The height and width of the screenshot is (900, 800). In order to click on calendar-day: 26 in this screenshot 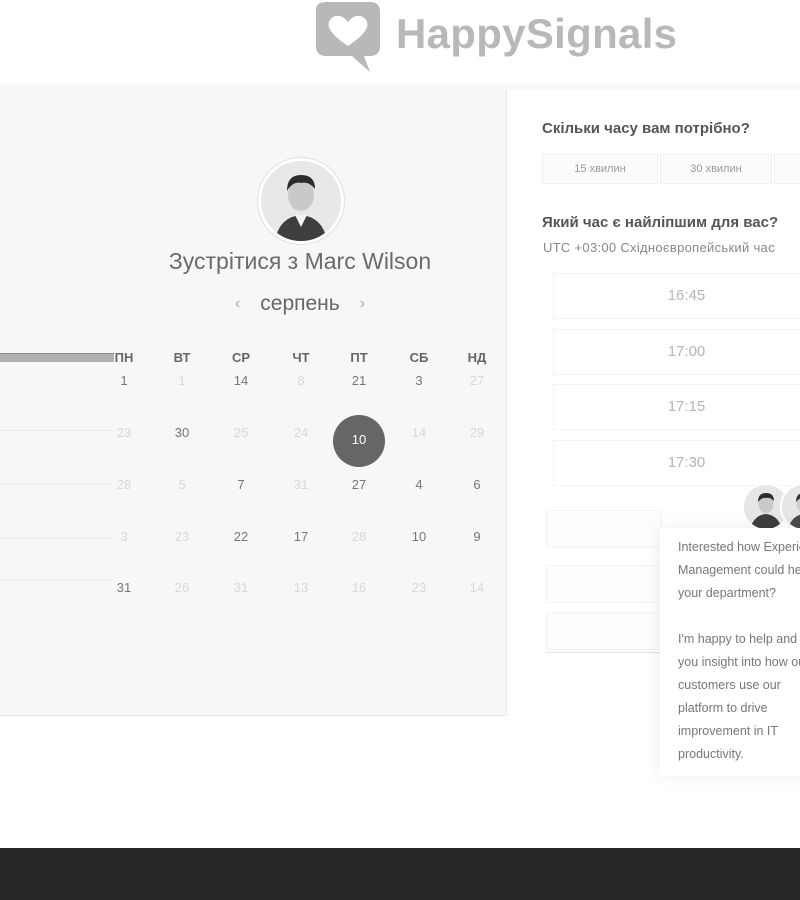, I will do `click(182, 587)`.